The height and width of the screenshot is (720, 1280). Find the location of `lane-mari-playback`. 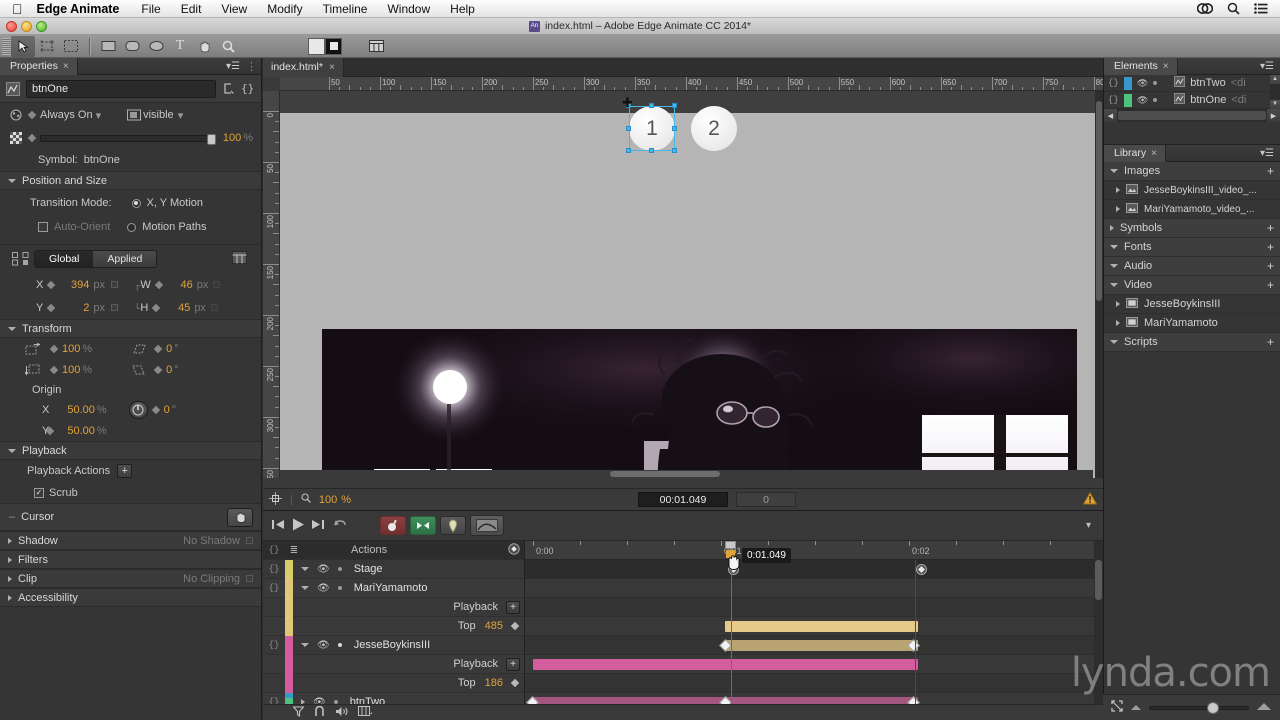

lane-mari-playback is located at coordinates (814, 626).